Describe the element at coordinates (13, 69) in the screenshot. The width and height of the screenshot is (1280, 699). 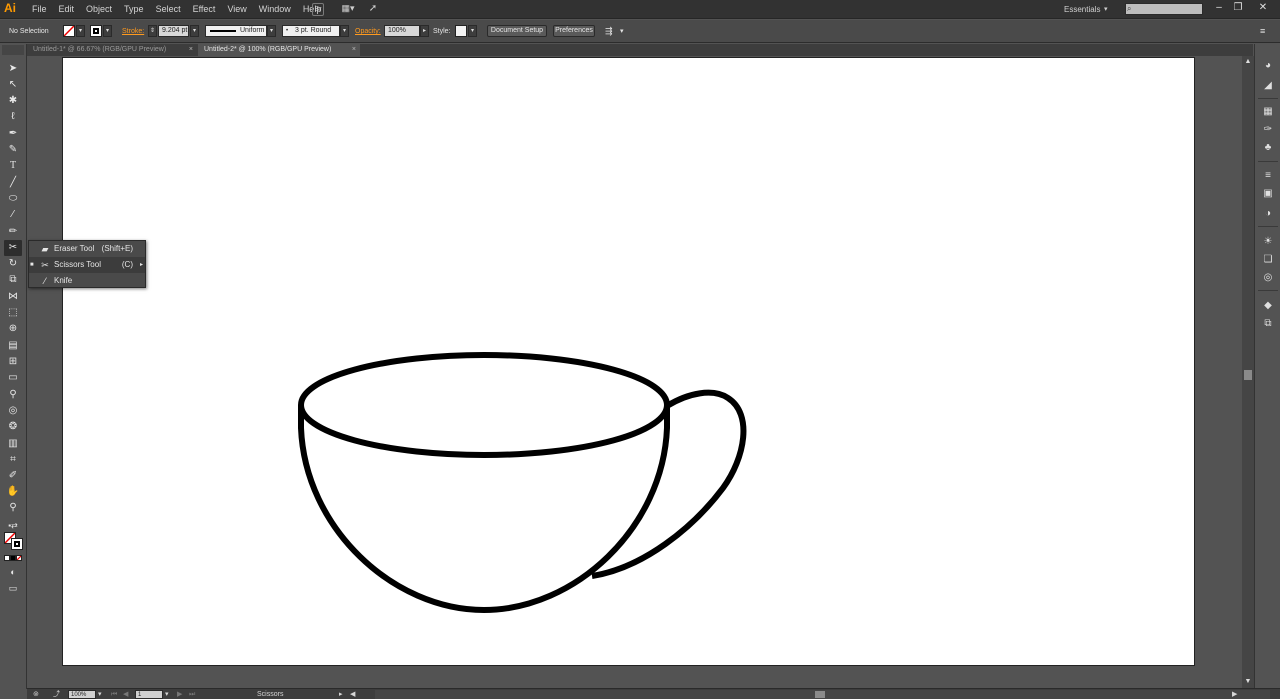
I see `selection-tool-icon: ➤` at that location.